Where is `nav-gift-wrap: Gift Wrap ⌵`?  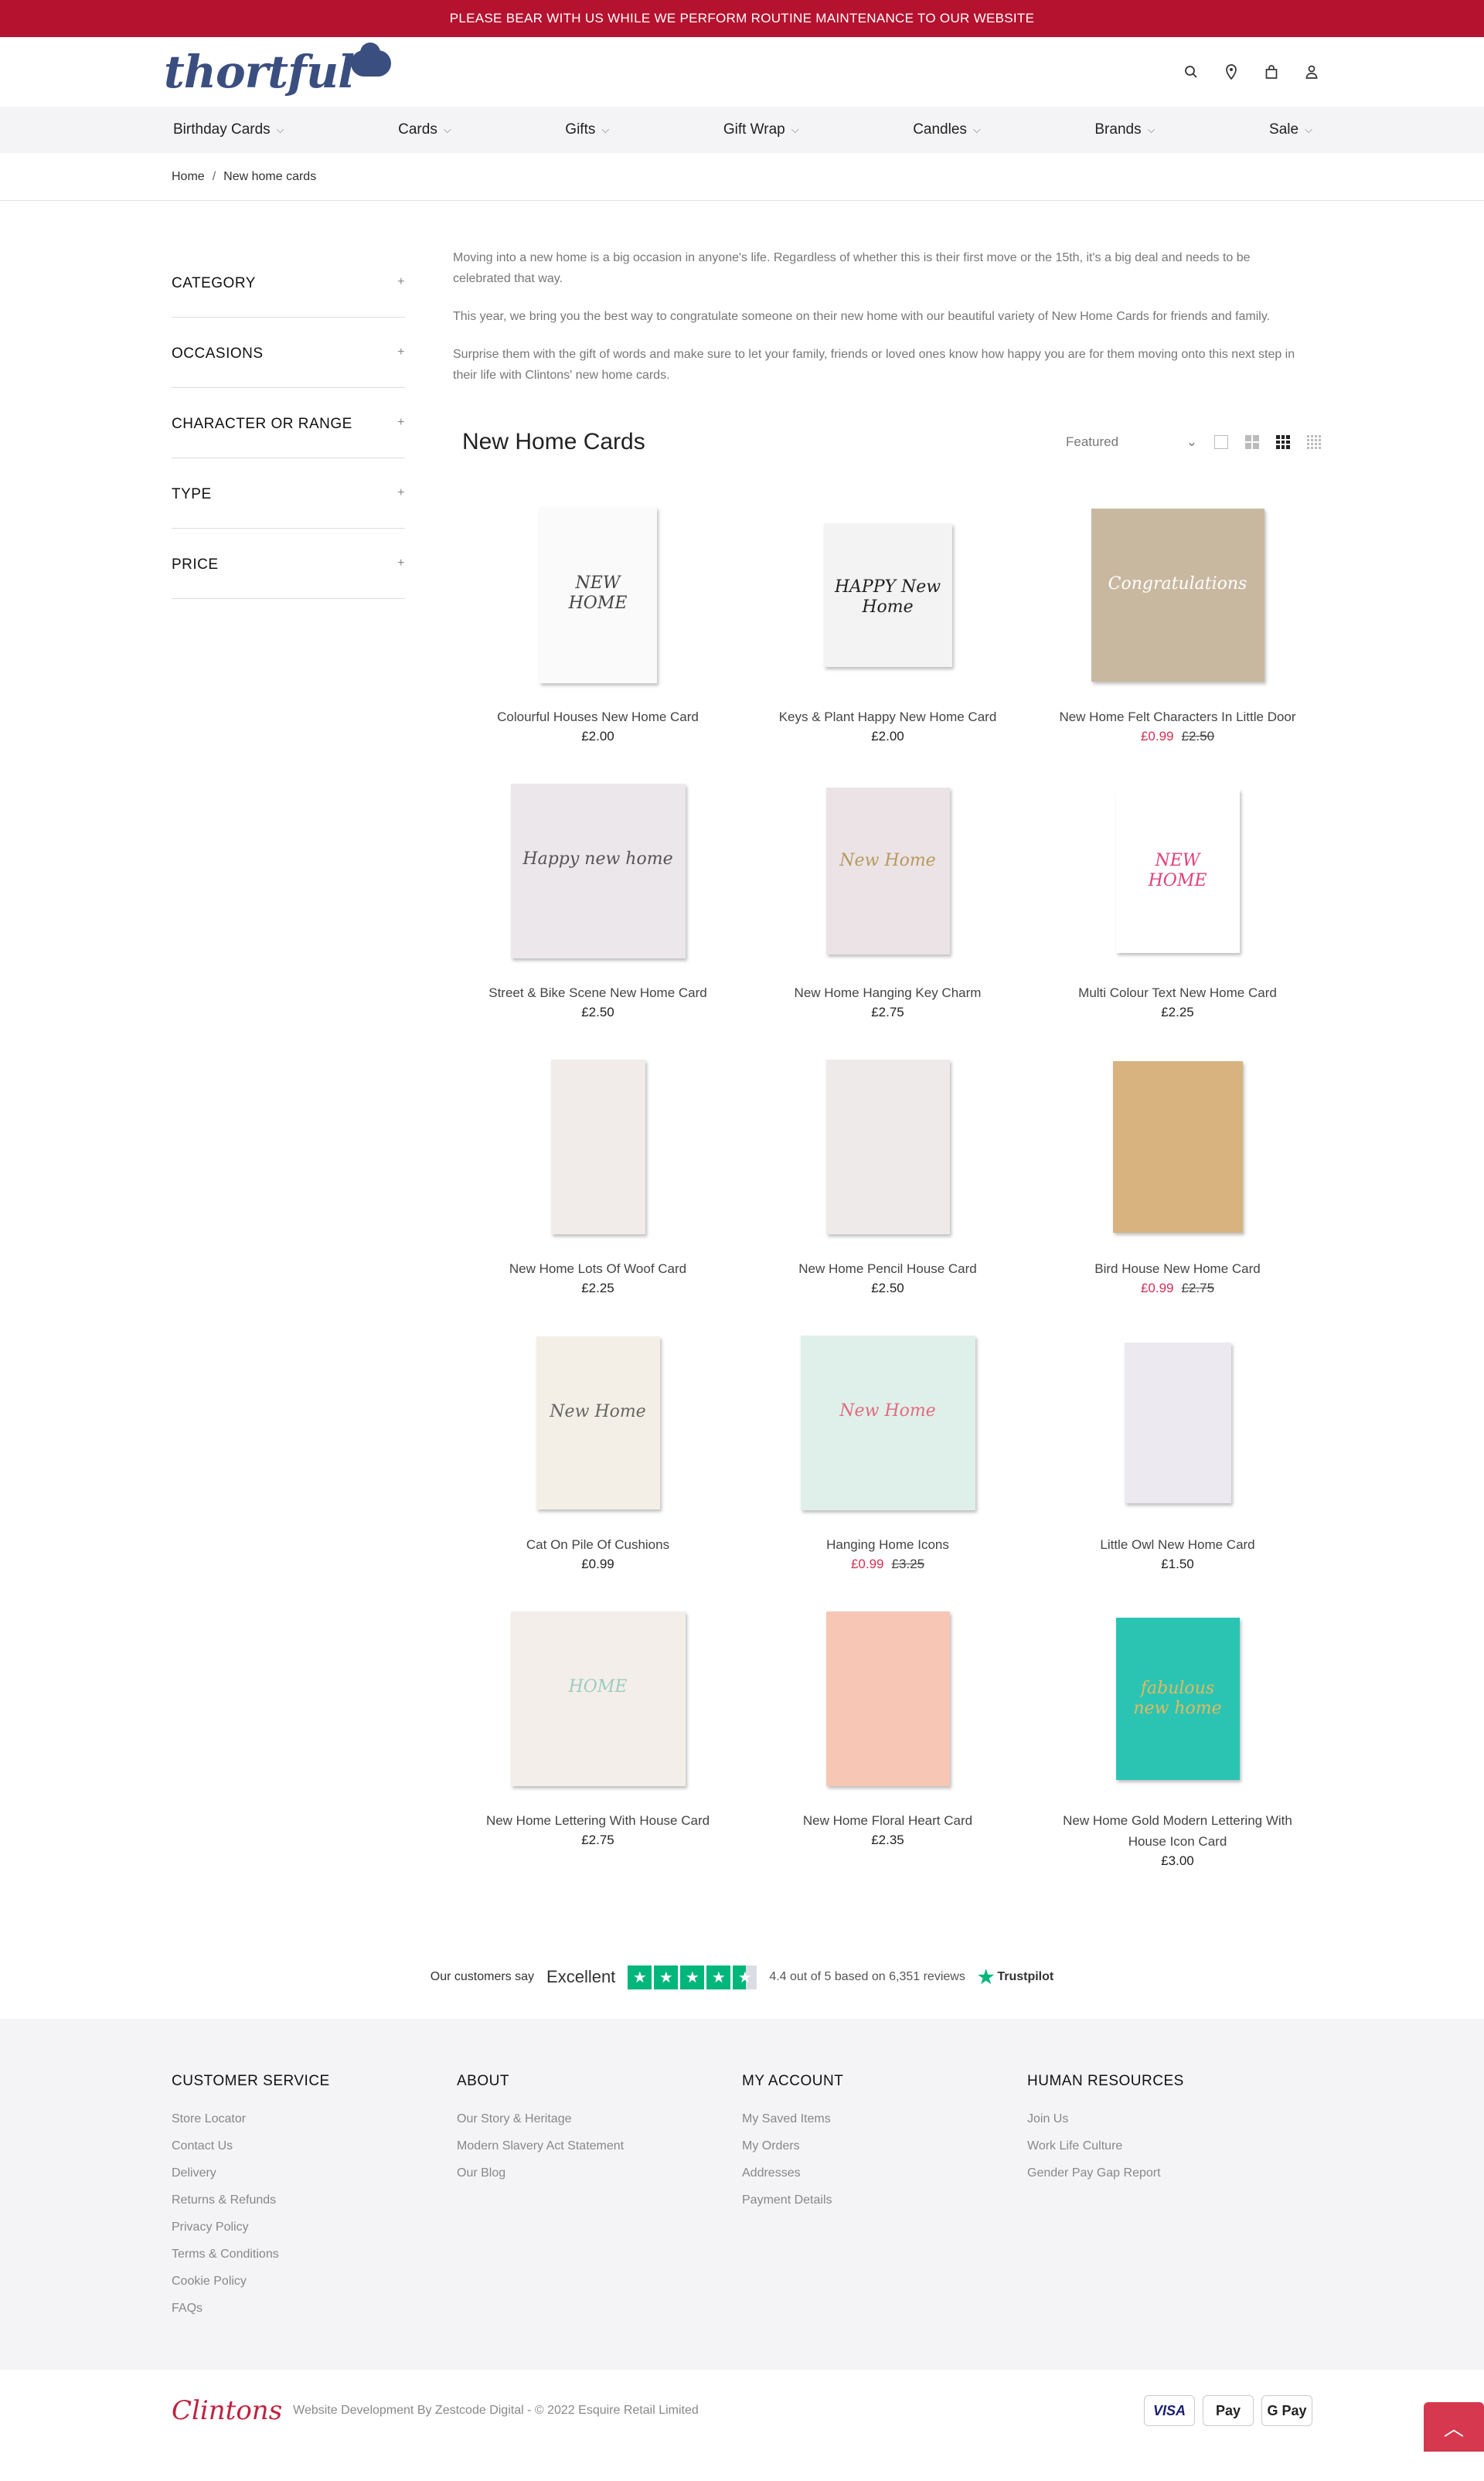 nav-gift-wrap: Gift Wrap ⌵ is located at coordinates (761, 129).